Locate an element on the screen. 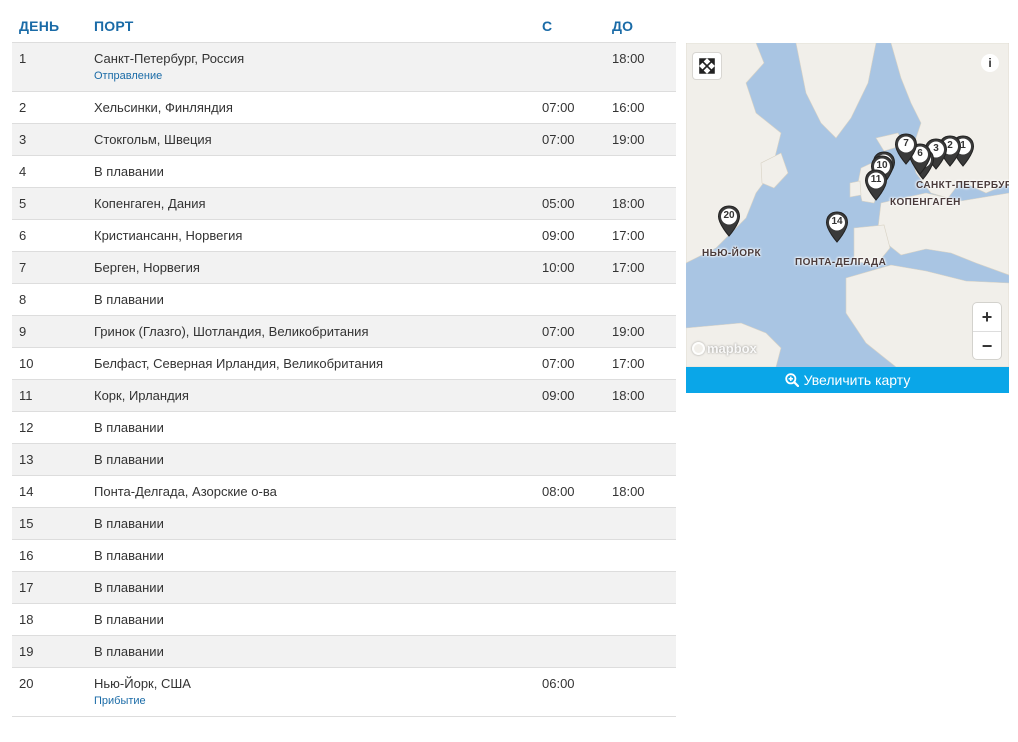 This screenshot has width=1018, height=742. zoom-in-icon is located at coordinates (791, 380).